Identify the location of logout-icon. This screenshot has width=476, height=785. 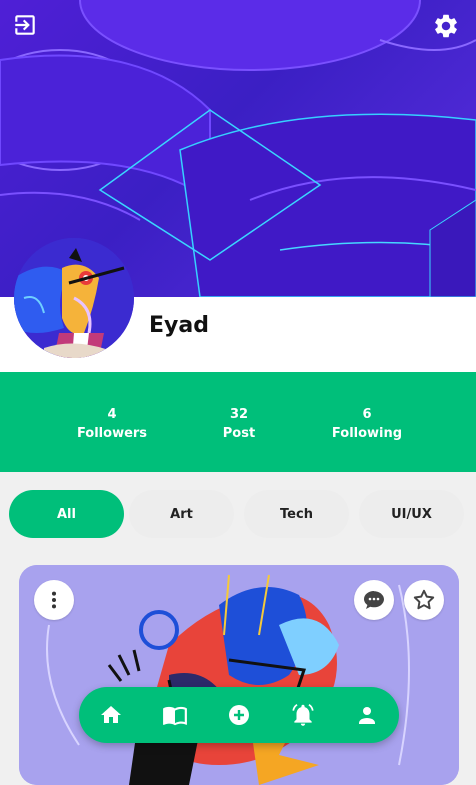
(28, 28).